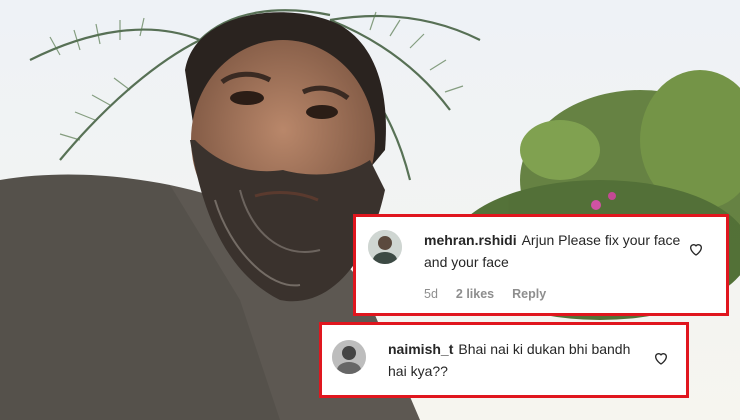  What do you see at coordinates (470, 240) in the screenshot?
I see `comment-username: mehran.rshidi` at bounding box center [470, 240].